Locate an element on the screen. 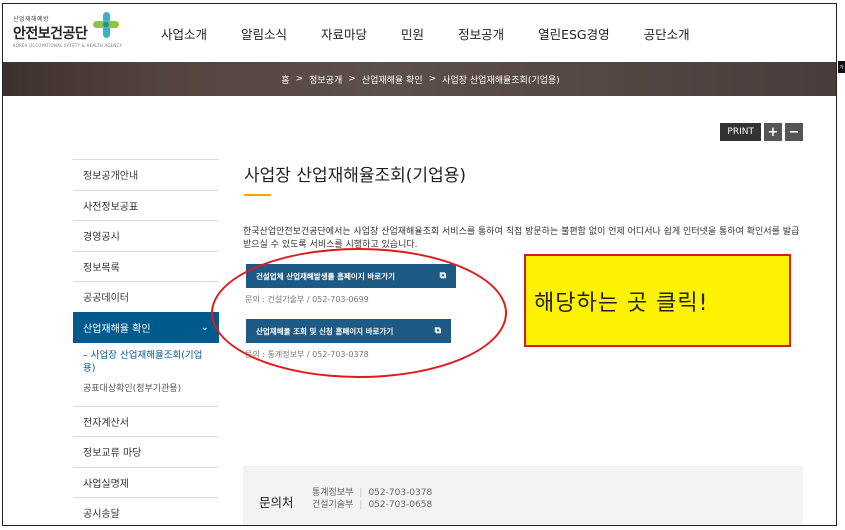  breadcrumb-item-current: 사업장 산업재해율조회(기업용) is located at coordinates (501, 79).